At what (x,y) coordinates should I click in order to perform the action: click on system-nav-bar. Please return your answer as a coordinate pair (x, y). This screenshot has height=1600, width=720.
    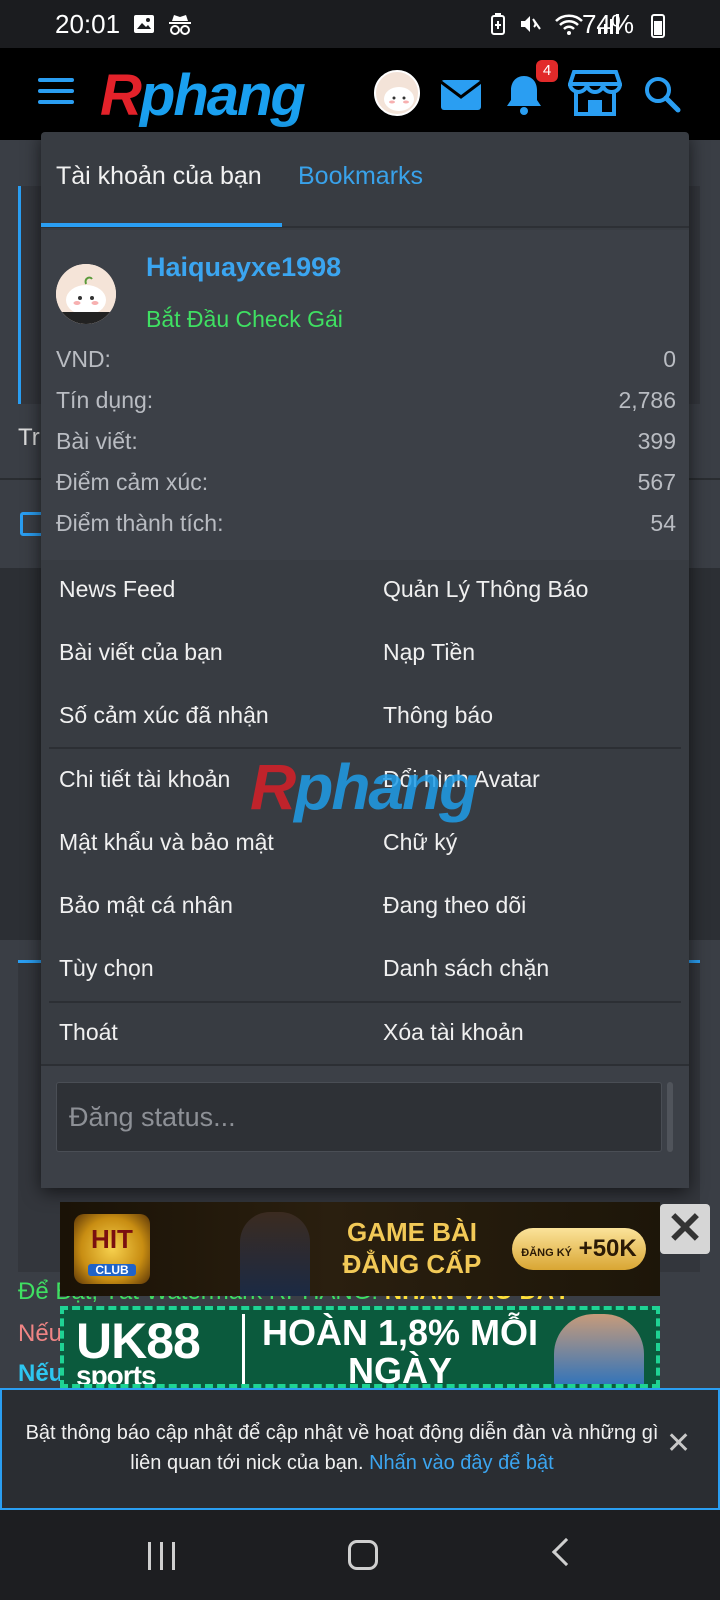
    Looking at the image, I should click on (360, 1555).